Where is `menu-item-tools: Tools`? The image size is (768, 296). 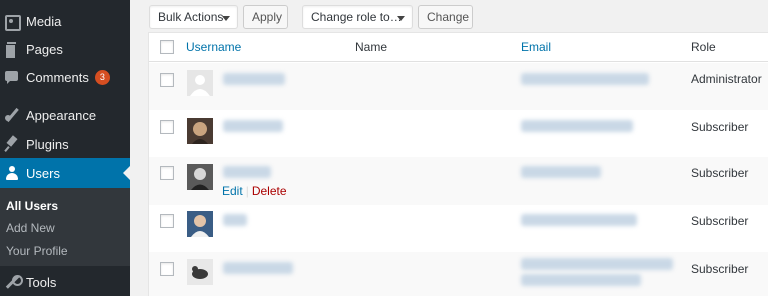 menu-item-tools: Tools is located at coordinates (65, 281).